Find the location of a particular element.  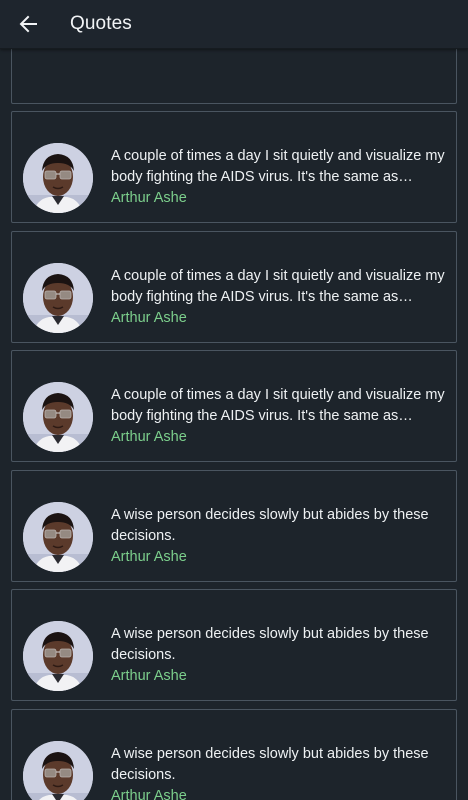

back-button is located at coordinates (28, 24).